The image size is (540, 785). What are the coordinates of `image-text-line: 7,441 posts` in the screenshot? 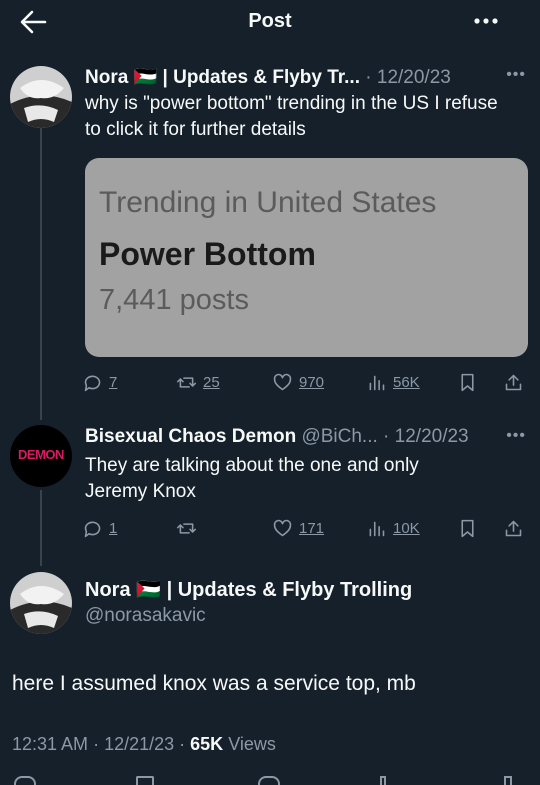 It's located at (174, 300).